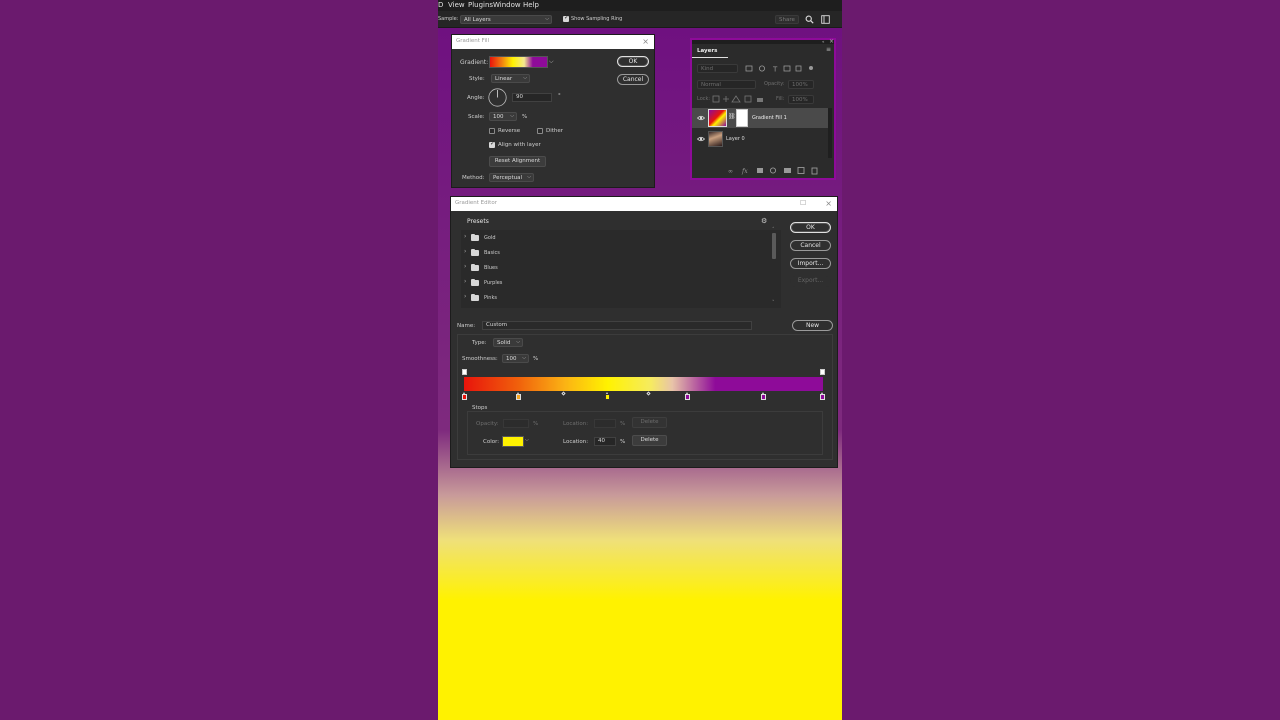 This screenshot has width=1280, height=720. What do you see at coordinates (717, 68) in the screenshot?
I see `filter-kind-select: Kind` at bounding box center [717, 68].